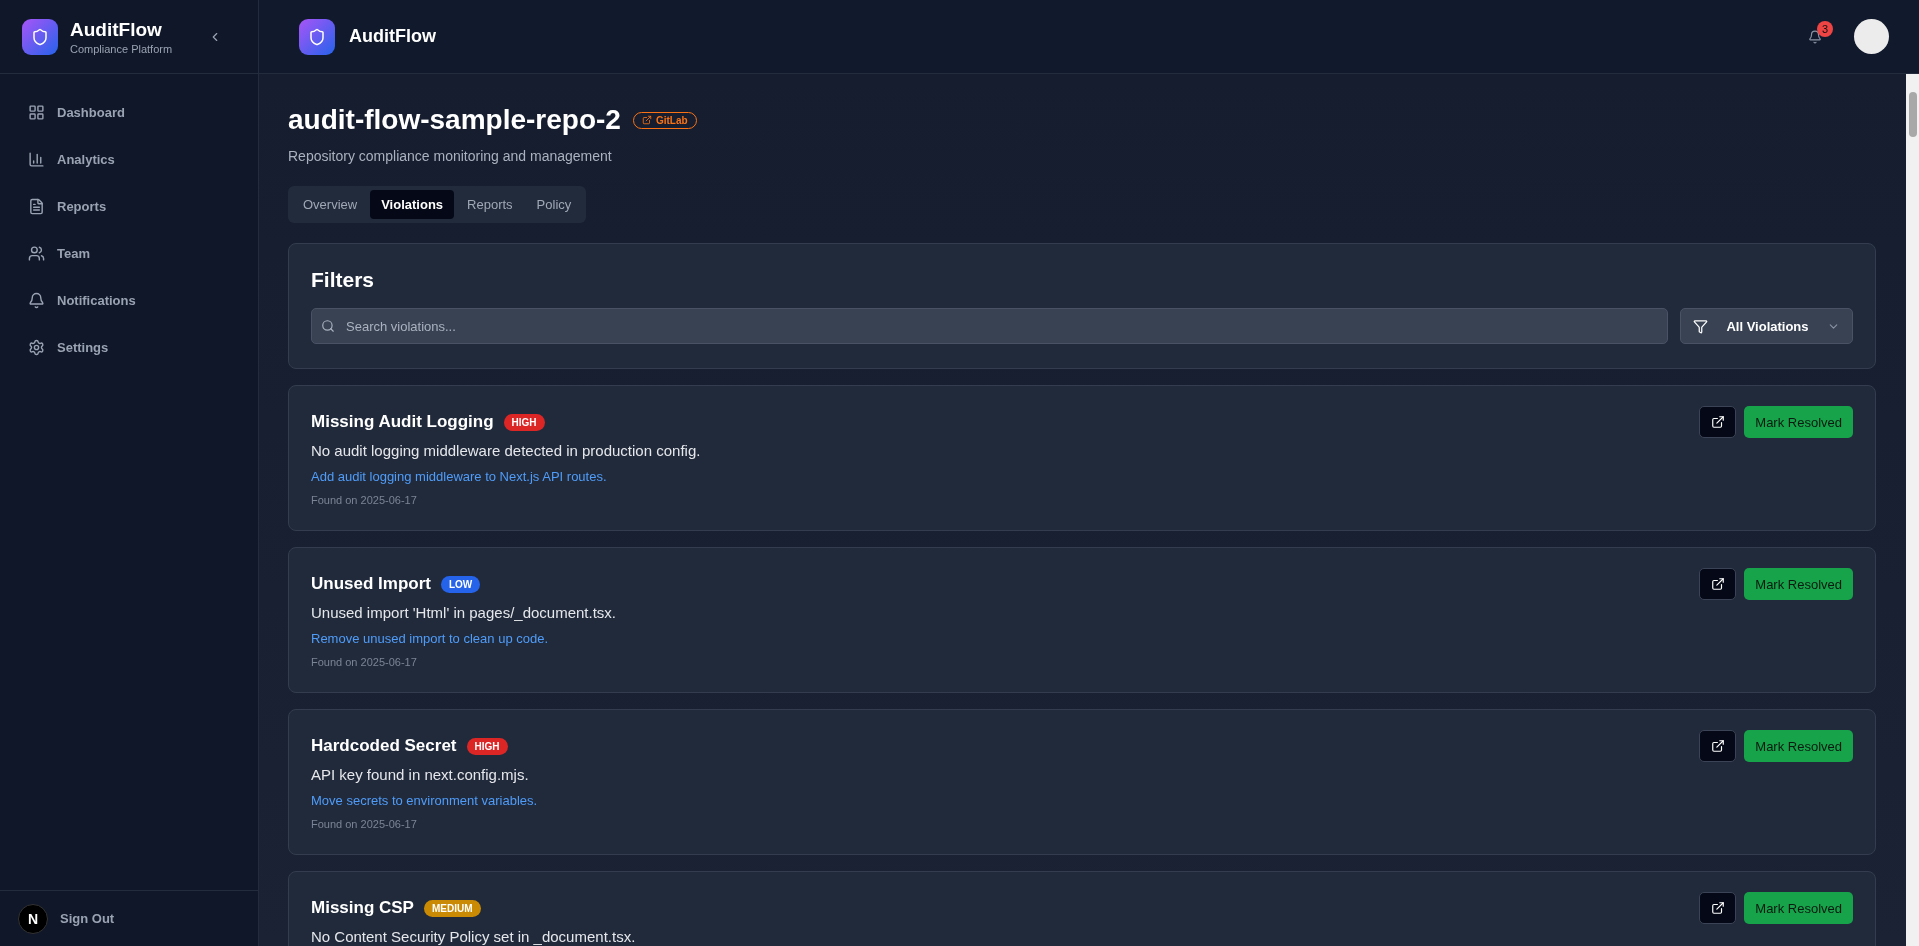  I want to click on violation-description: No Content Security Policy set in _document.tsx., so click(473, 936).